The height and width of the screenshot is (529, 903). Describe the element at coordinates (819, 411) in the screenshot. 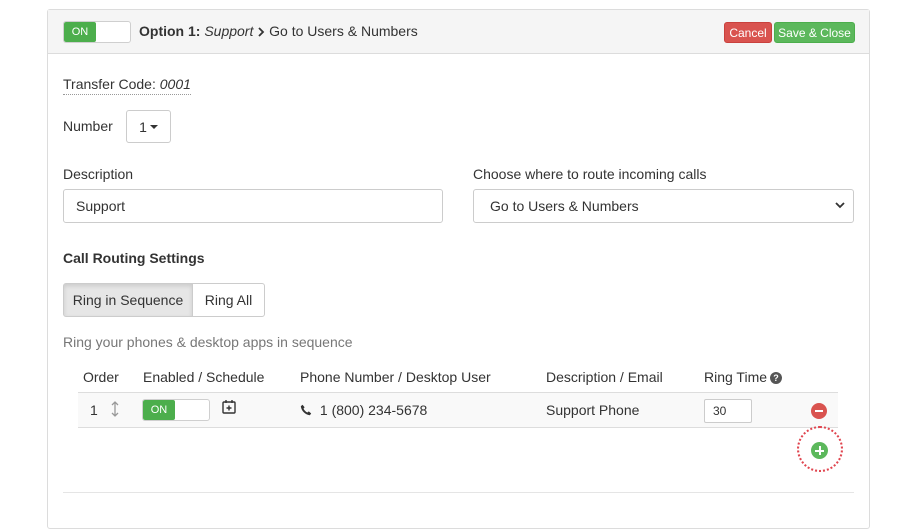

I see `remove-circle-icon` at that location.